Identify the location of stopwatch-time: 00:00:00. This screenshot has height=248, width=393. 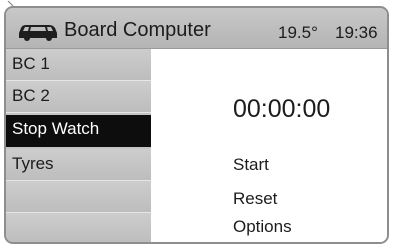
(282, 109).